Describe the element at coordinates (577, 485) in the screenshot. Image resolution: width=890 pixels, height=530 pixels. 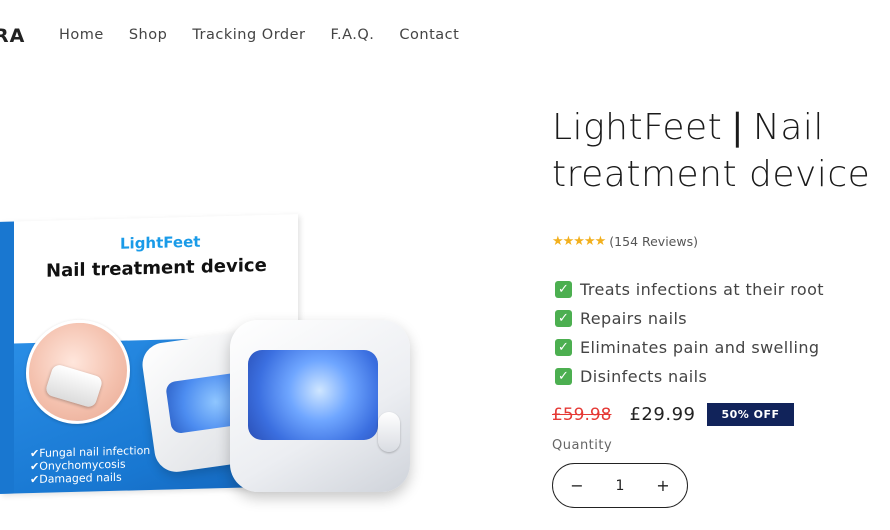
I see `quantity-decrease-button: −` at that location.